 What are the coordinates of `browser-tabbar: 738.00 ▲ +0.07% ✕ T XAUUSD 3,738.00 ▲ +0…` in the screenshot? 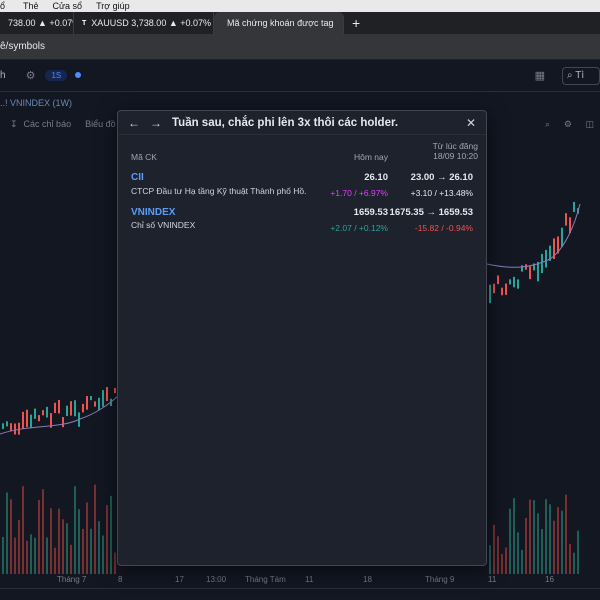 It's located at (300, 23).